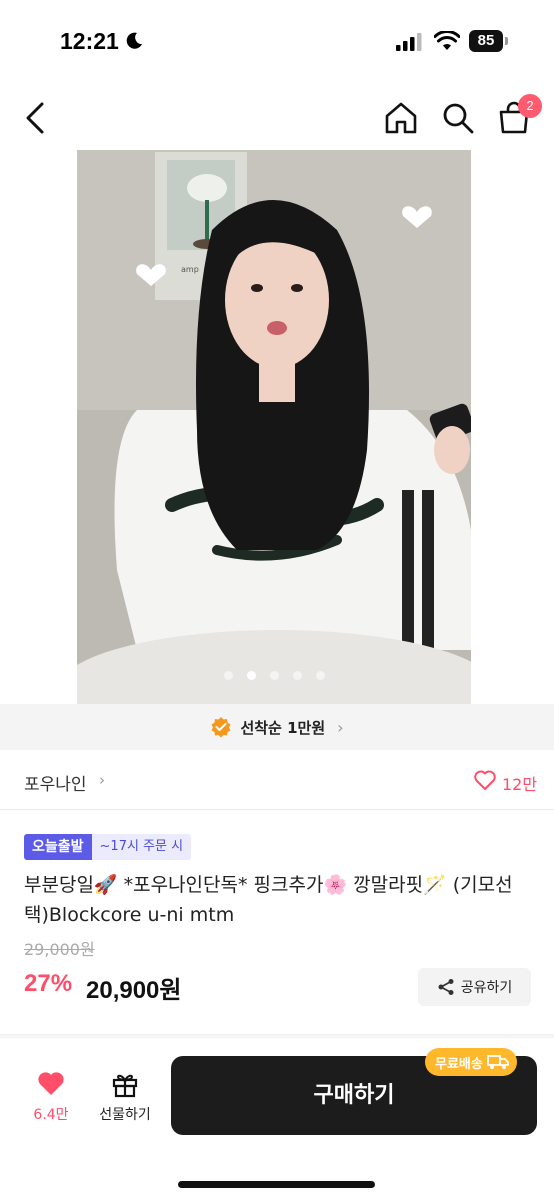 The width and height of the screenshot is (554, 1200). Describe the element at coordinates (58, 847) in the screenshot. I see `today-ship-tag: 오늘출발` at that location.